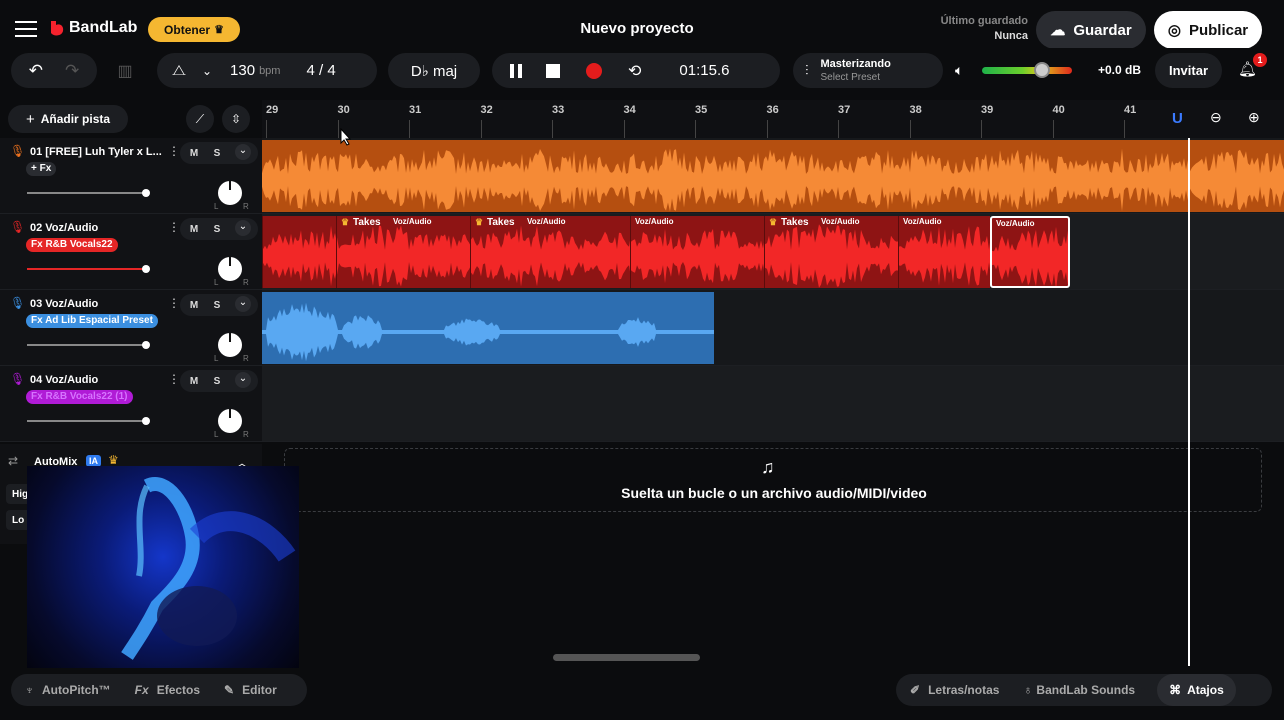 Image resolution: width=1284 pixels, height=720 pixels. I want to click on loop-icon: ⟲, so click(634, 71).